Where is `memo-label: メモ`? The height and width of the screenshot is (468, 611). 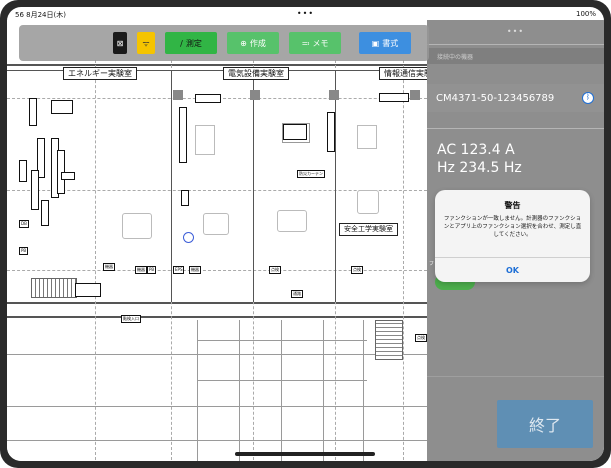 memo-label: メモ is located at coordinates (320, 43).